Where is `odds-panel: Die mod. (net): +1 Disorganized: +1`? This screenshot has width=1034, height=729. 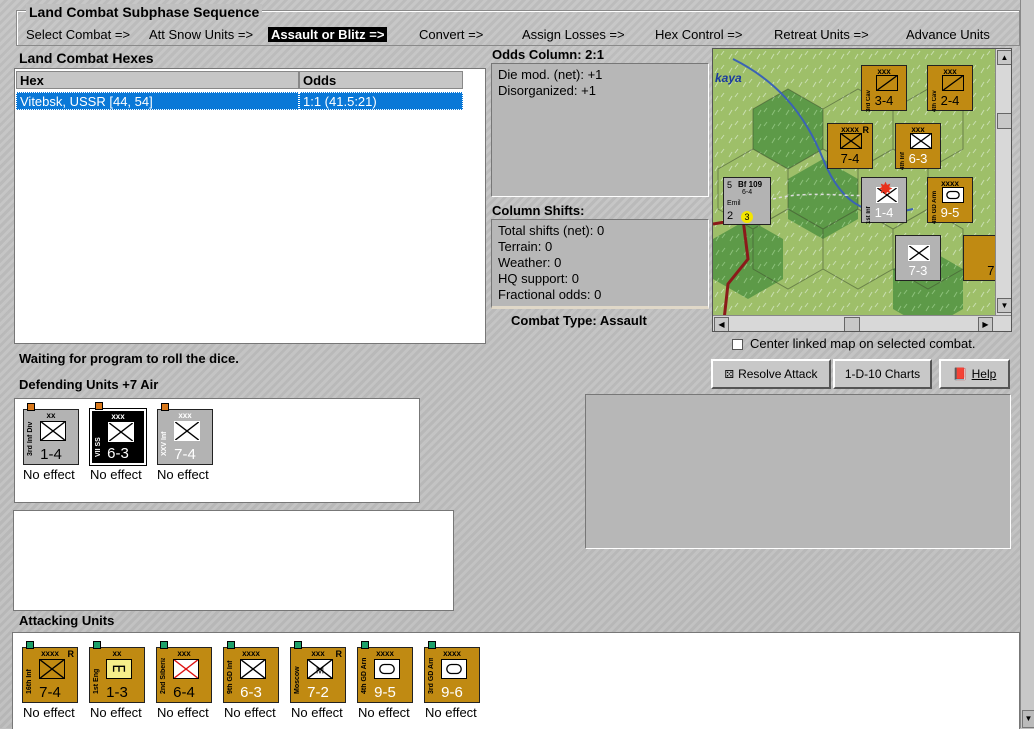
odds-panel: Die mod. (net): +1 Disorganized: +1 is located at coordinates (600, 130).